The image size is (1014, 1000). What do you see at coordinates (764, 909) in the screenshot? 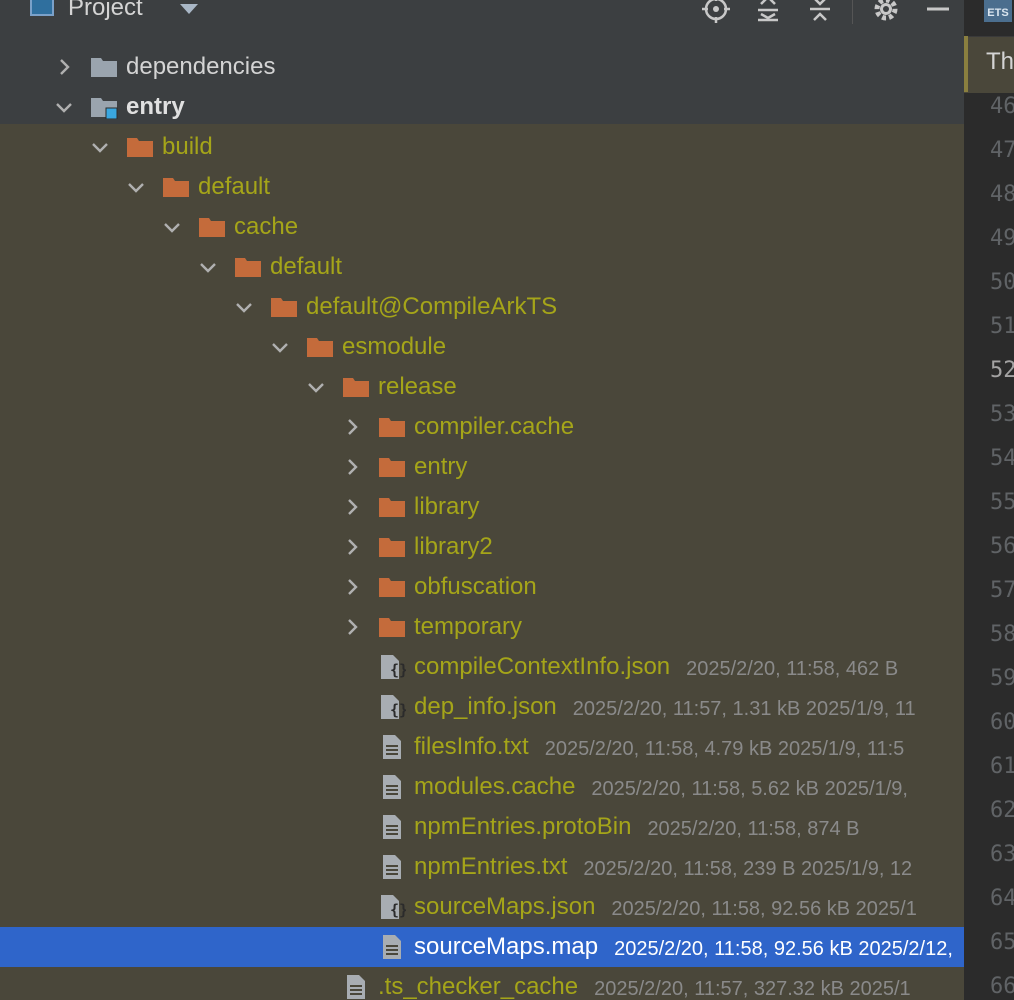
I see `tree-item-meta: 2025/2/20, 11:58, 92.56 kB 2025/1` at bounding box center [764, 909].